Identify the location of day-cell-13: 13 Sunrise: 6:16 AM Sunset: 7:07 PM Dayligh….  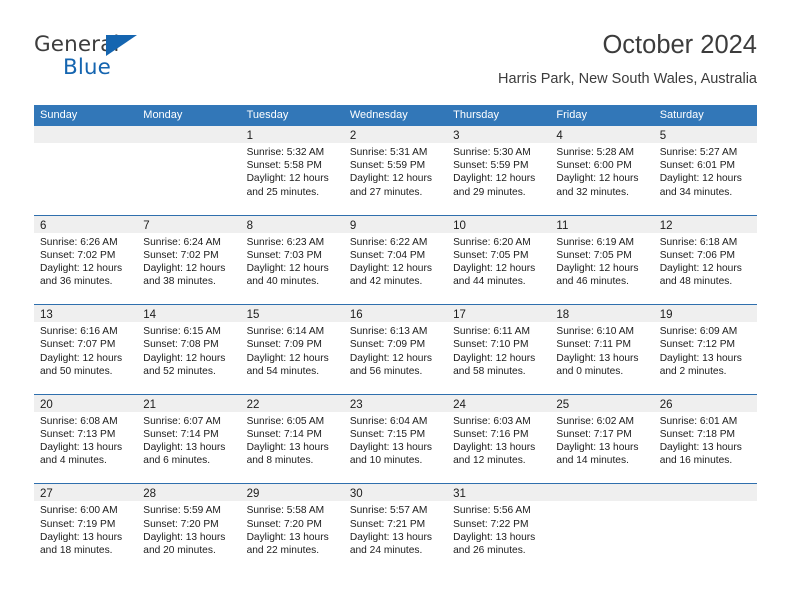
(86, 349).